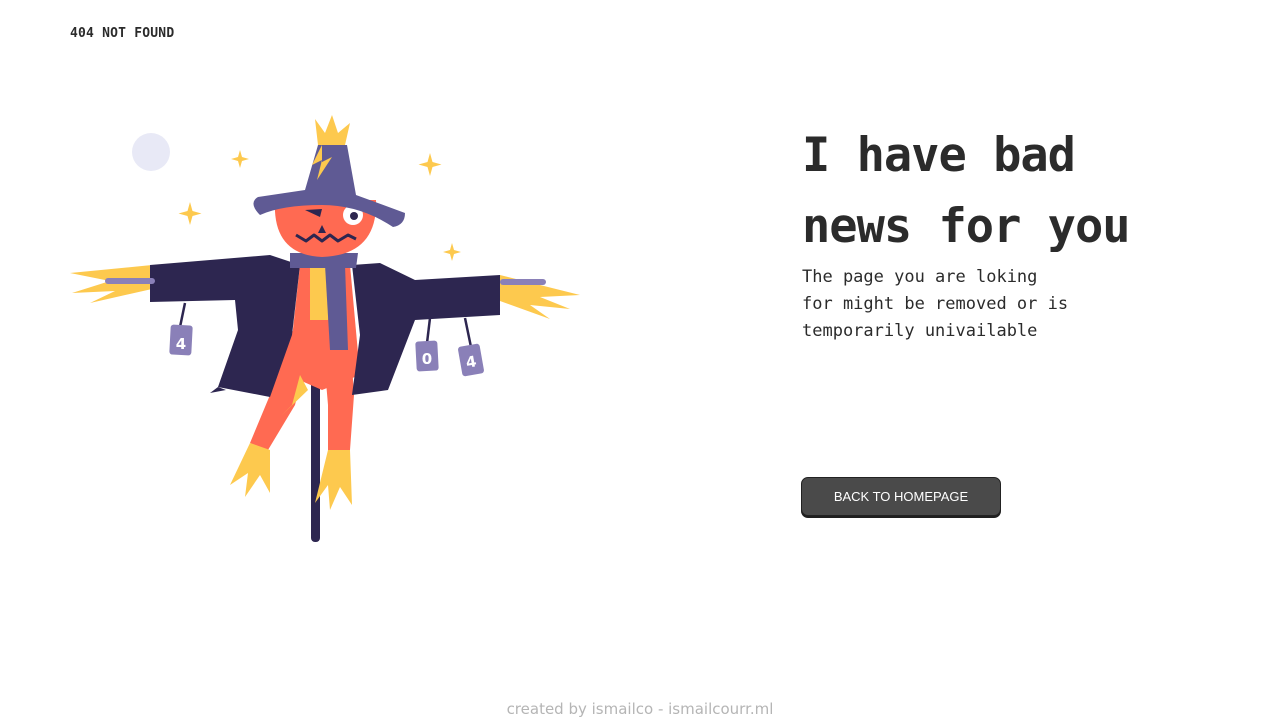 This screenshot has height=719, width=1280. What do you see at coordinates (901, 496) in the screenshot?
I see `back-to-homepage-button: BACK TO HOMEPAGE` at bounding box center [901, 496].